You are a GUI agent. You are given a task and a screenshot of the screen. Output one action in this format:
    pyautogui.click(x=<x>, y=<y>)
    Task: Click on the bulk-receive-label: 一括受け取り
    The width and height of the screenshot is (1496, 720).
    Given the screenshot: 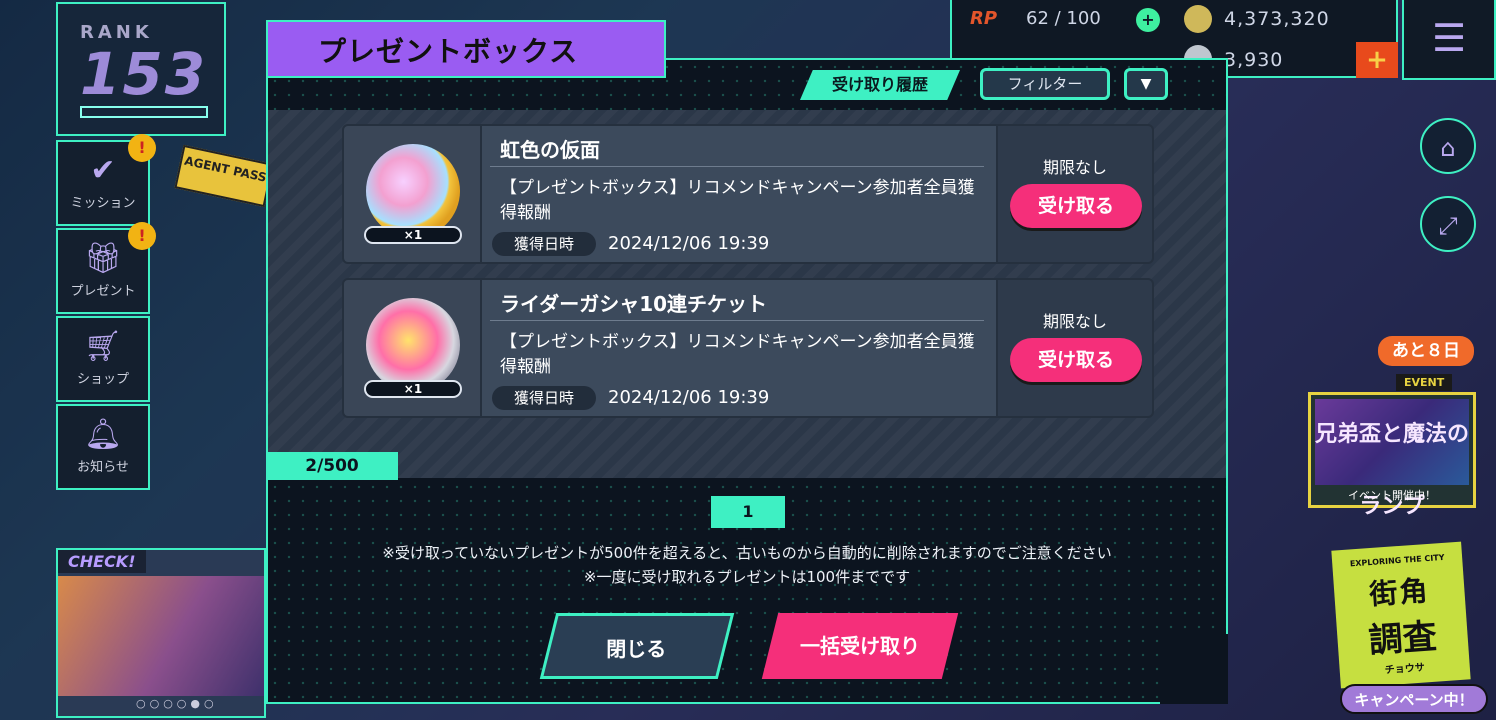 What is the action you would take?
    pyautogui.click(x=860, y=646)
    